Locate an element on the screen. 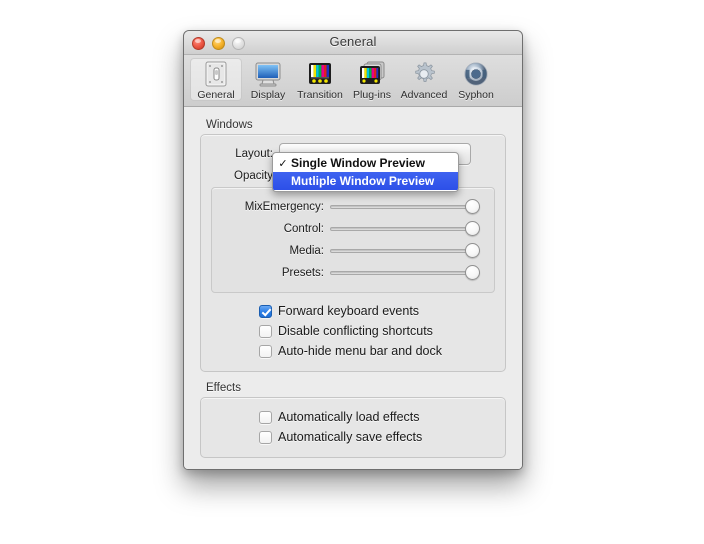  checkbox-row-auto-load-effects: Automatically load effects is located at coordinates (377, 417).